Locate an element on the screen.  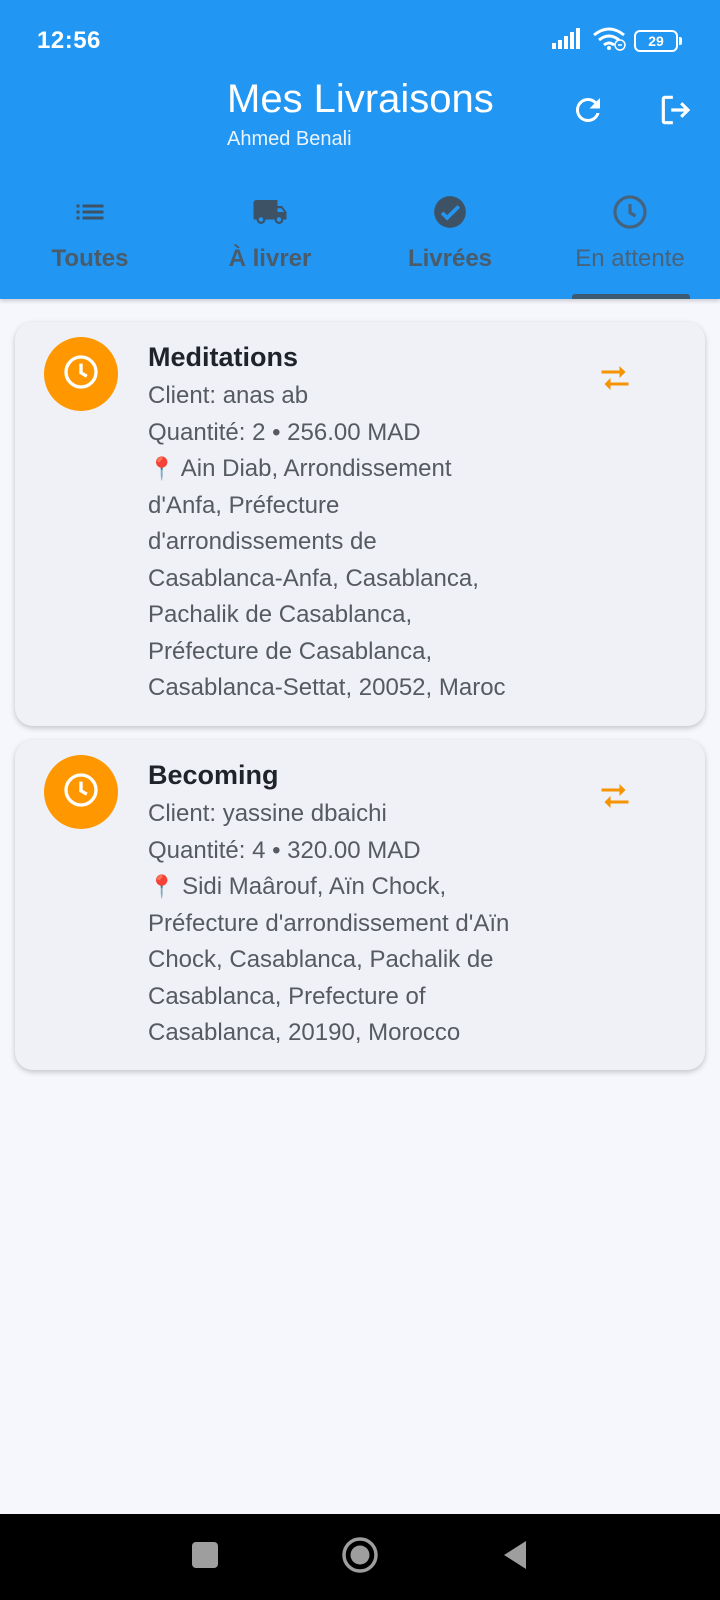
tab-indicator is located at coordinates (631, 296).